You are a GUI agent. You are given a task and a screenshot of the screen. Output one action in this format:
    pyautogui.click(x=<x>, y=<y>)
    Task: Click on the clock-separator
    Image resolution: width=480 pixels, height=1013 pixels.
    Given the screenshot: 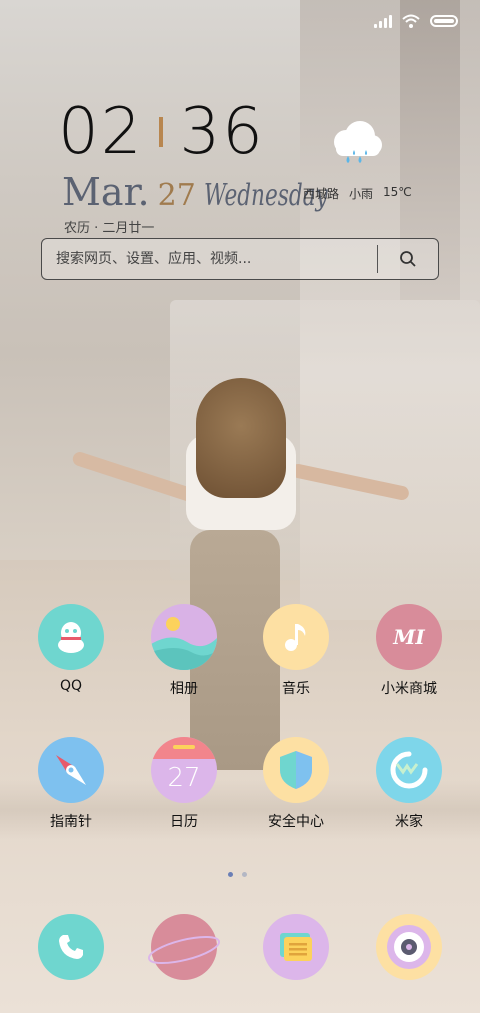 What is the action you would take?
    pyautogui.click(x=161, y=132)
    